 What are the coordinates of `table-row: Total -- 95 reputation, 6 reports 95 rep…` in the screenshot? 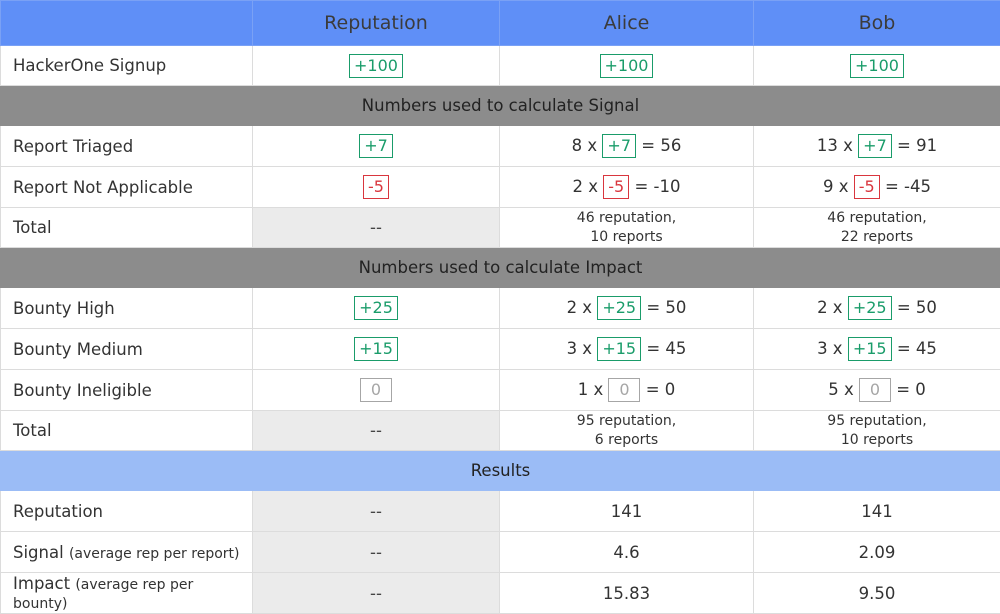 It's located at (500, 431).